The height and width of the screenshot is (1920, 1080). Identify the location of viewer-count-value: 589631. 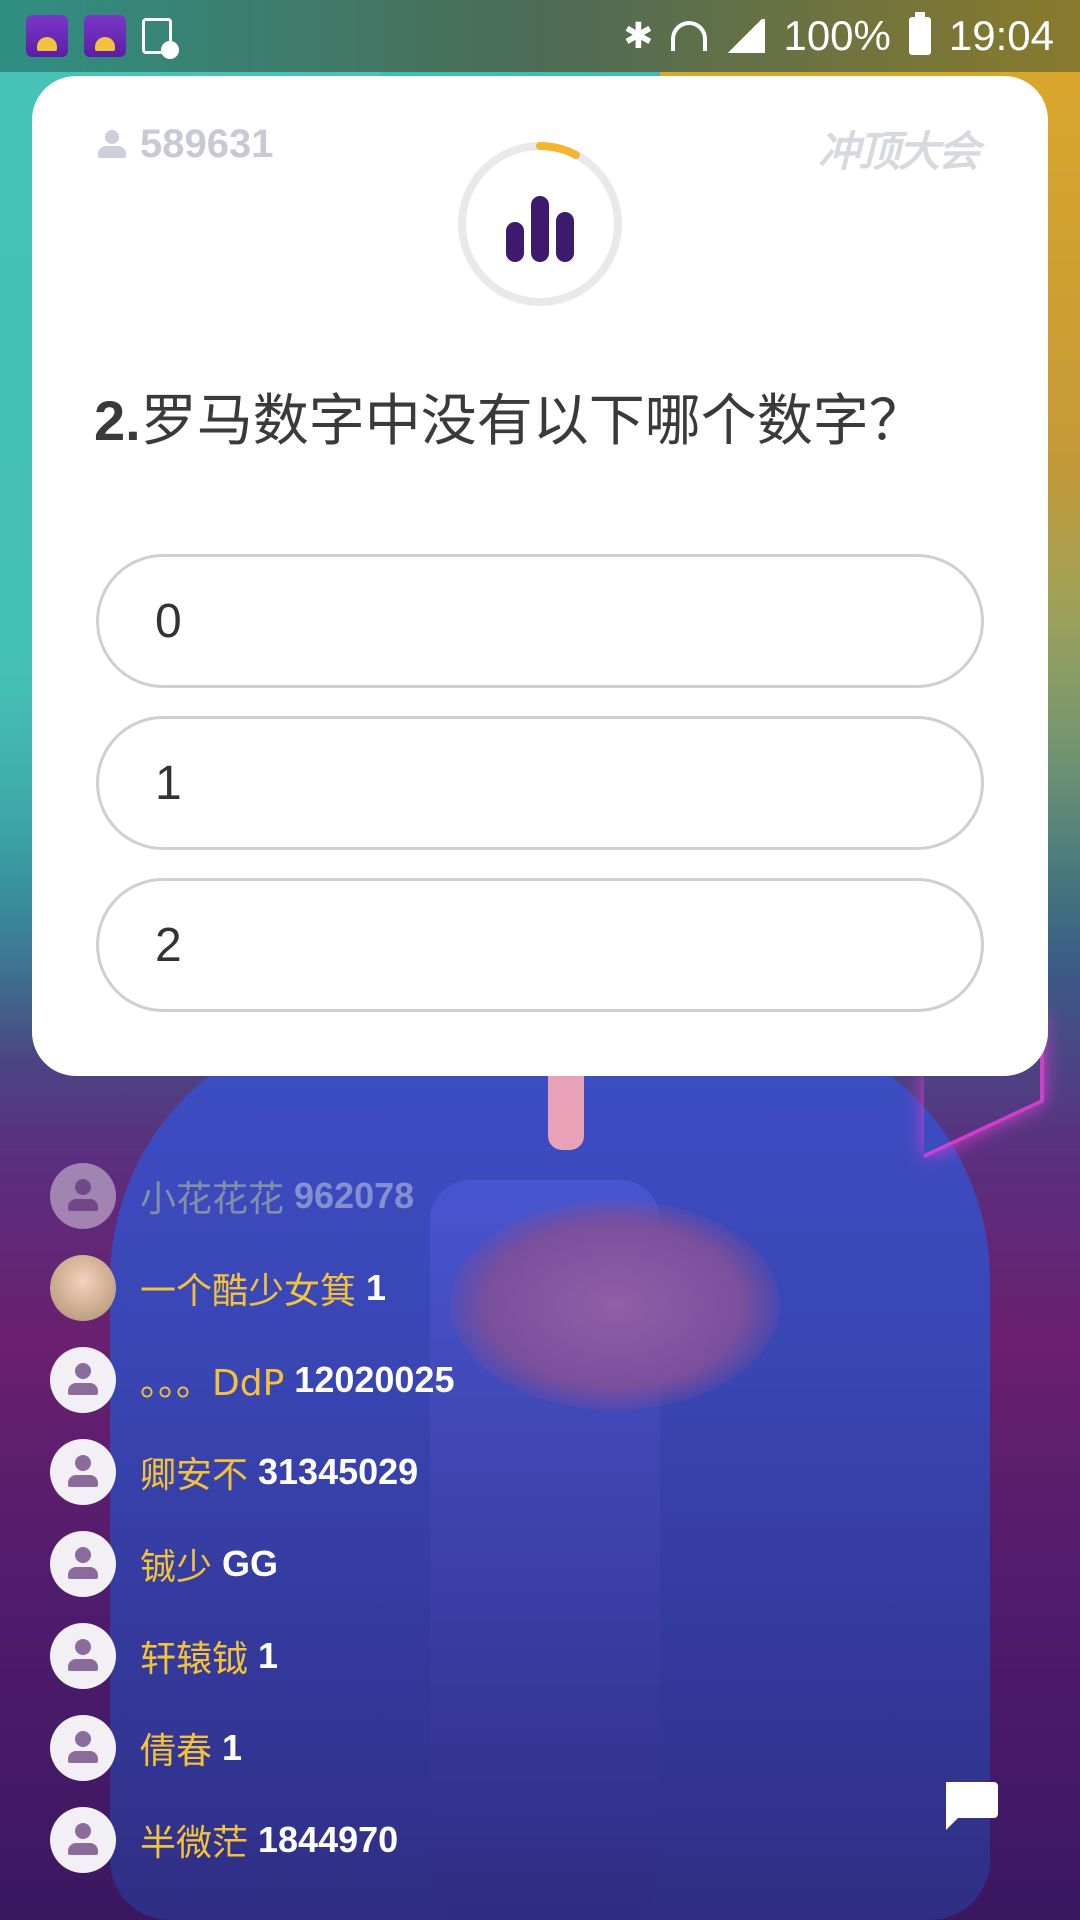
(207, 144).